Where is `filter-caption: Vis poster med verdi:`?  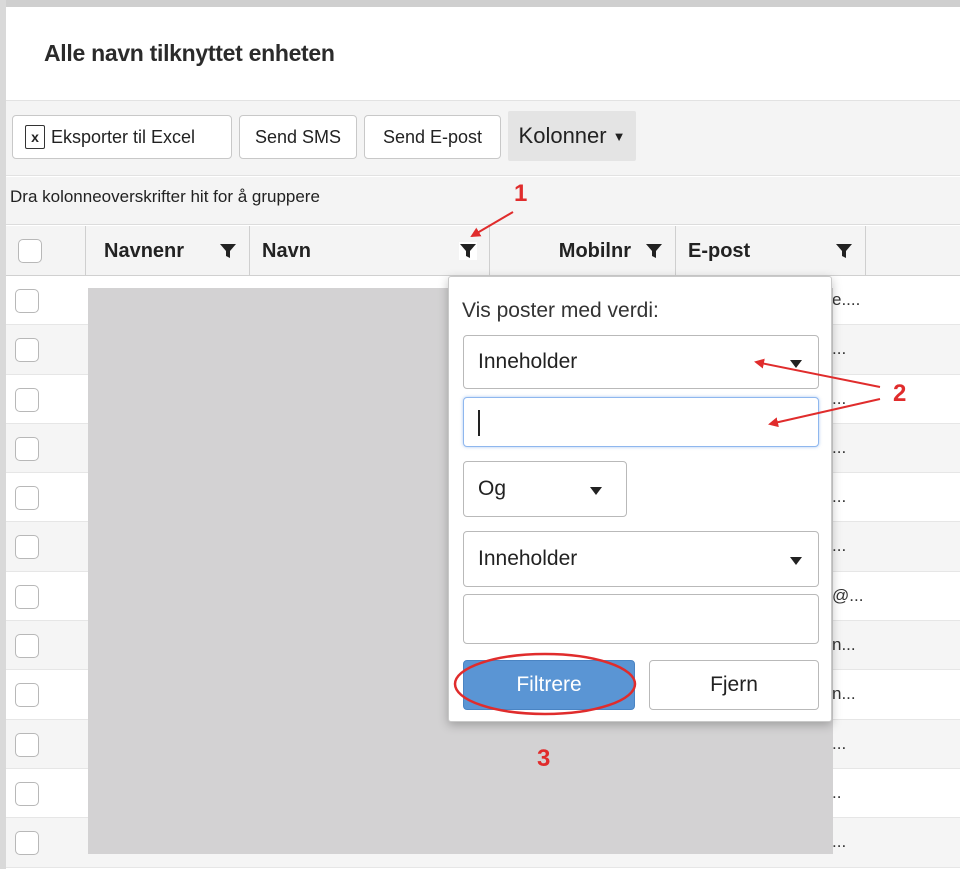 filter-caption: Vis poster med verdi: is located at coordinates (560, 310).